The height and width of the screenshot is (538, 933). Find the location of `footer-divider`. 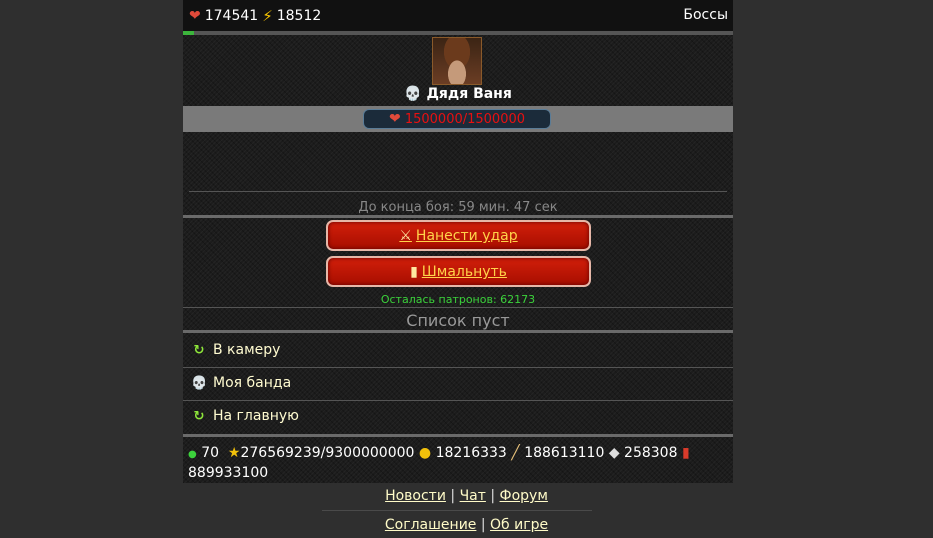

footer-divider is located at coordinates (457, 510).